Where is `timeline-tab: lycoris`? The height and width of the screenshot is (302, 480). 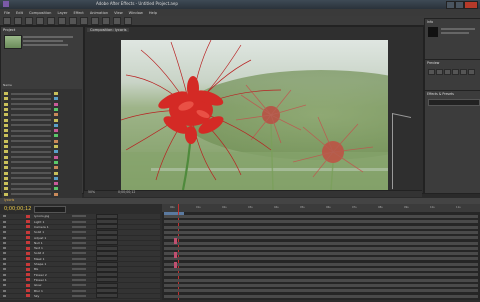 timeline-tab: lycoris is located at coordinates (9, 200).